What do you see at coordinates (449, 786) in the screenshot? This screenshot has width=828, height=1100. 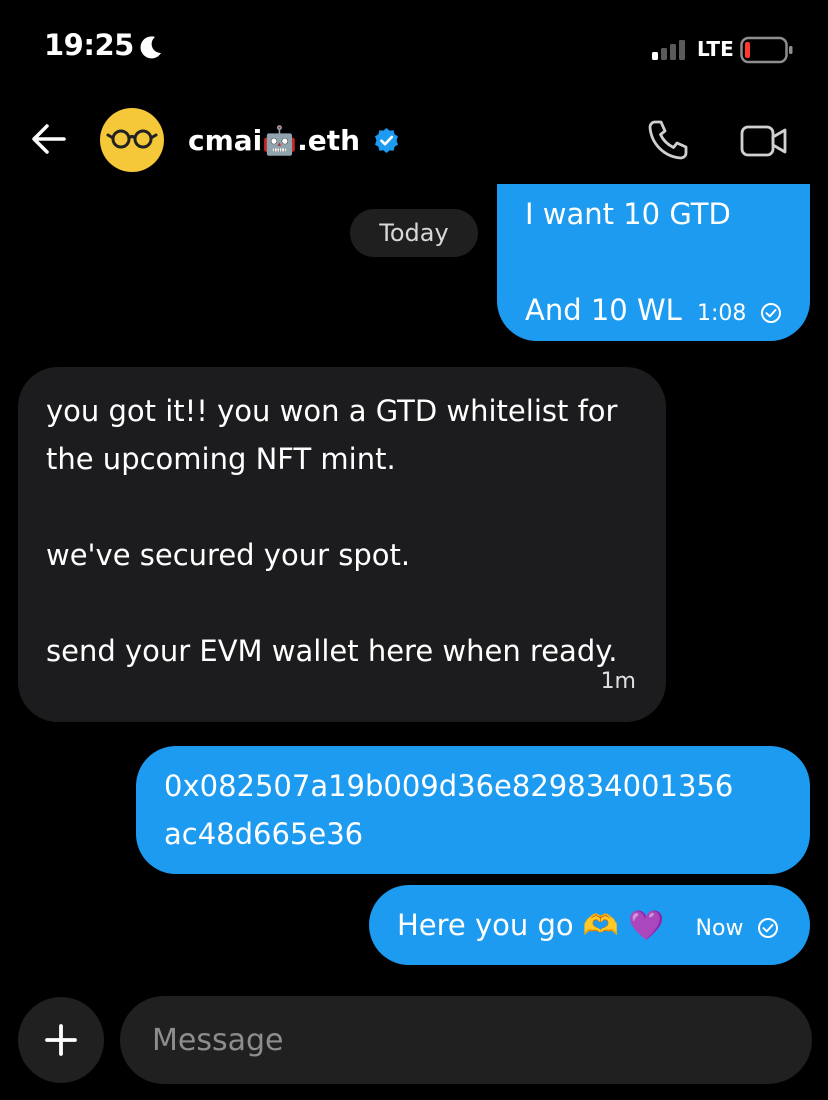 I see `message-line: 0x082507a19b009d36e829834001356` at bounding box center [449, 786].